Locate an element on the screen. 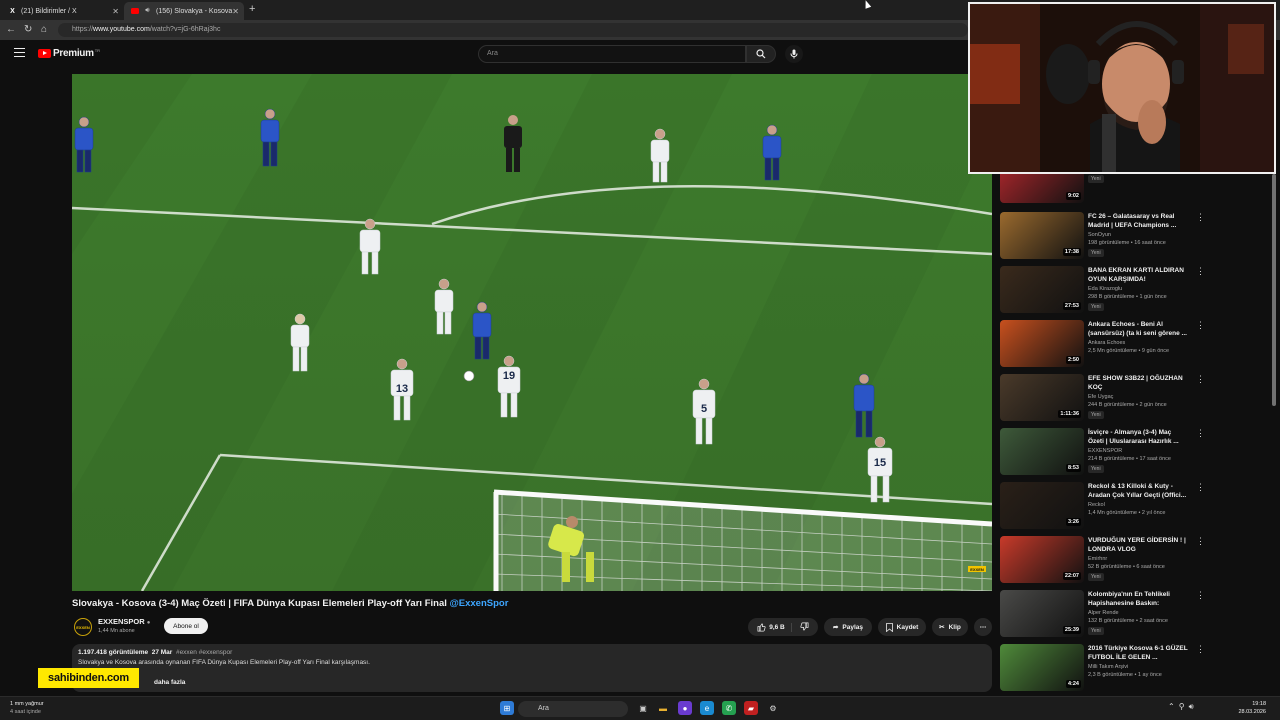  new-tab-icon: + is located at coordinates (252, 9).